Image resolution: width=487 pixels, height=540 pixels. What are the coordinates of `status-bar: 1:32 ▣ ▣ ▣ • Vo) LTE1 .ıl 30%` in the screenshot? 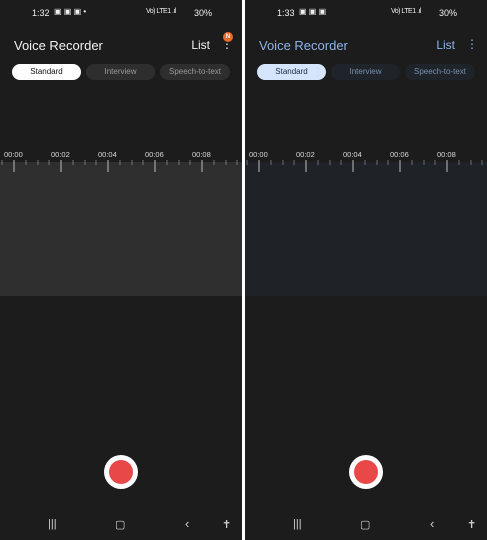 It's located at (121, 12).